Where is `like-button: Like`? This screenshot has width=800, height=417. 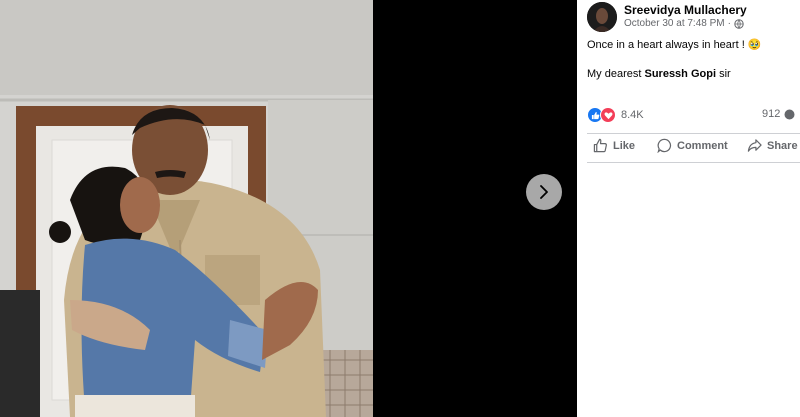 like-button: Like is located at coordinates (614, 145).